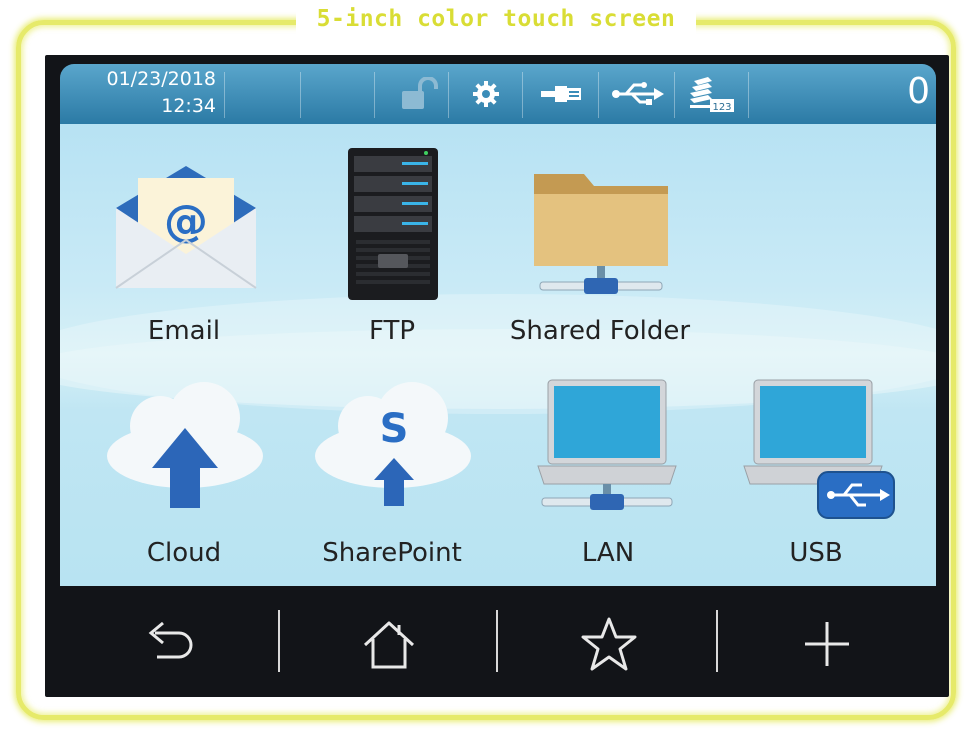 This screenshot has height=734, width=974. What do you see at coordinates (185, 445) in the screenshot?
I see `cloud-upload-icon` at bounding box center [185, 445].